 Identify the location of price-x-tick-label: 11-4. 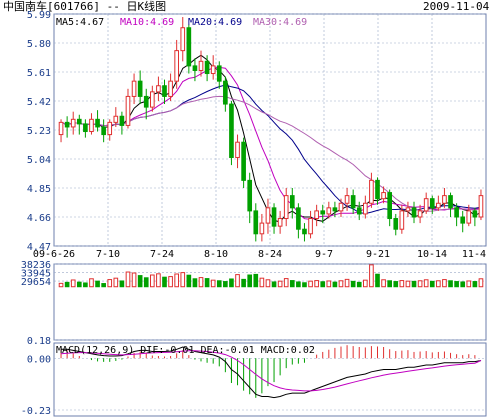
(474, 254).